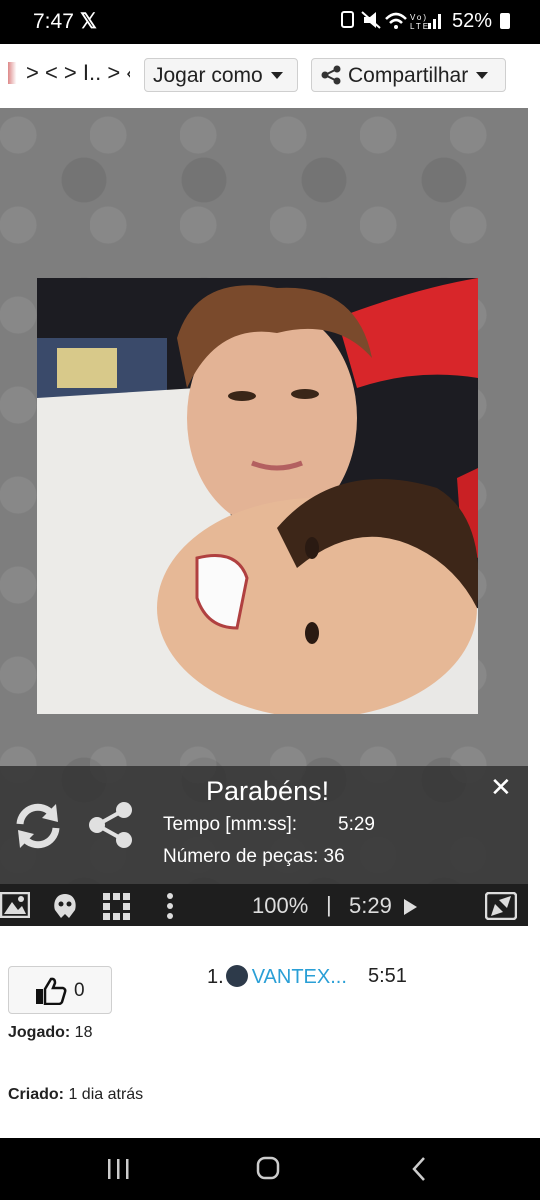 The height and width of the screenshot is (1200, 540). What do you see at coordinates (38, 826) in the screenshot?
I see `replay-icon` at bounding box center [38, 826].